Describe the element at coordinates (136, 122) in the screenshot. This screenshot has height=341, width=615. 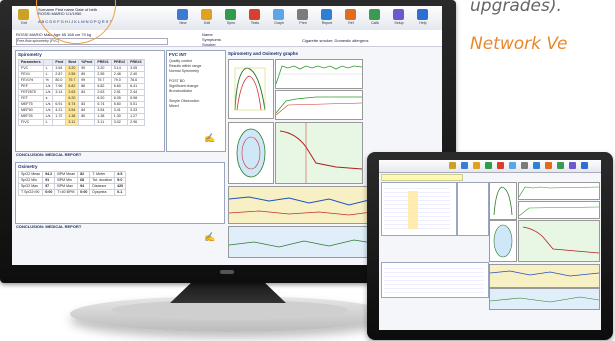
I see `table-cell: 2.96` at that location.